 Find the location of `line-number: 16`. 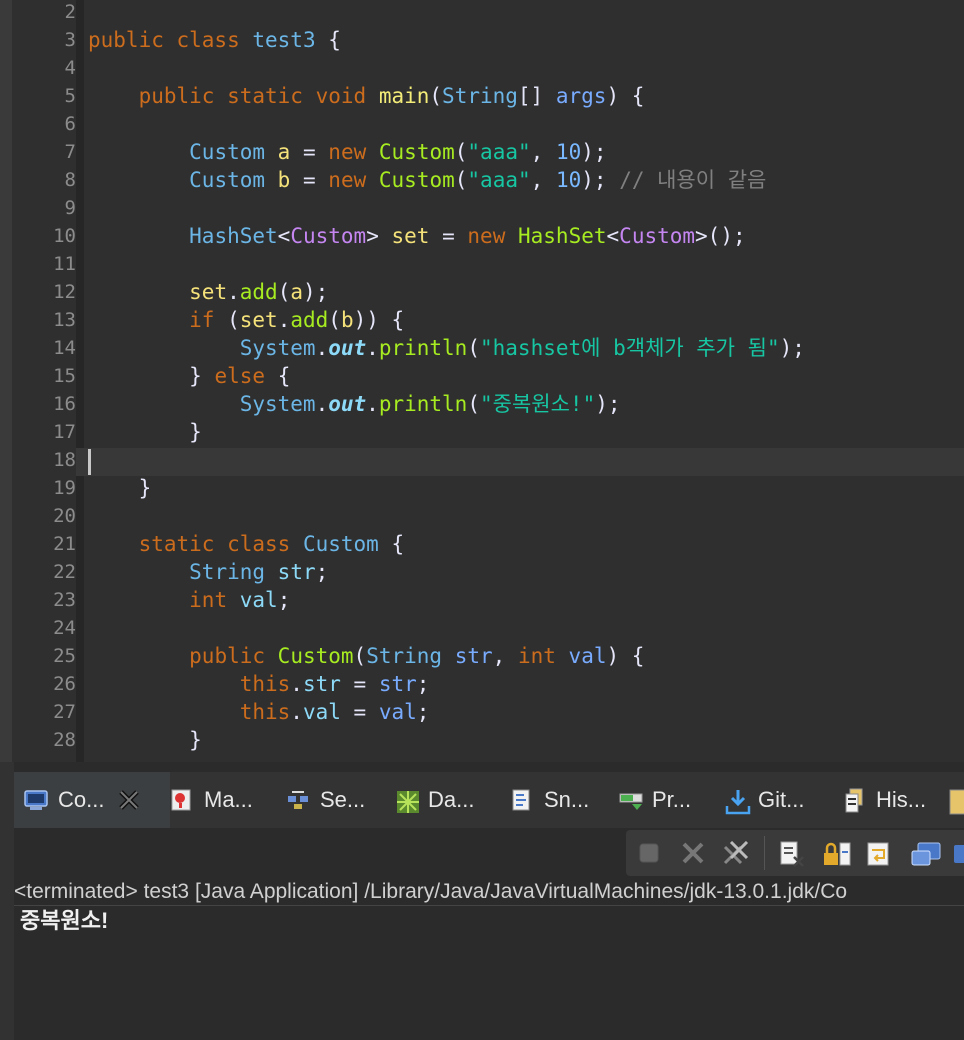

line-number: 16 is located at coordinates (64, 404).